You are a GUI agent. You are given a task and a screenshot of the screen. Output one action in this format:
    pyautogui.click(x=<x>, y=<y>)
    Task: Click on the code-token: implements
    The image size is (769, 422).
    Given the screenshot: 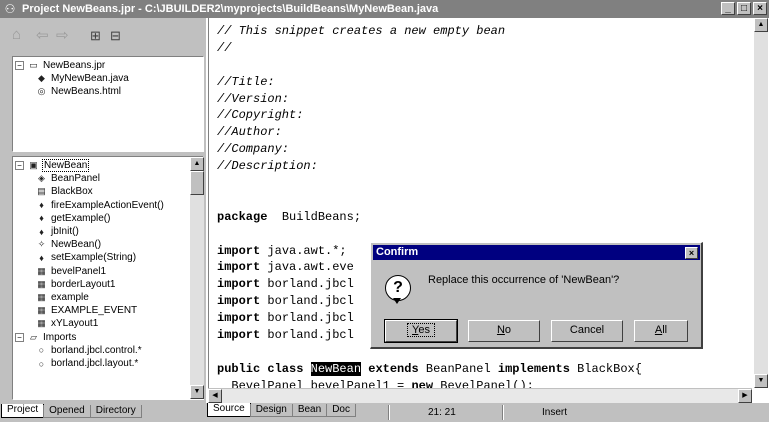 What is the action you would take?
    pyautogui.click(x=533, y=368)
    